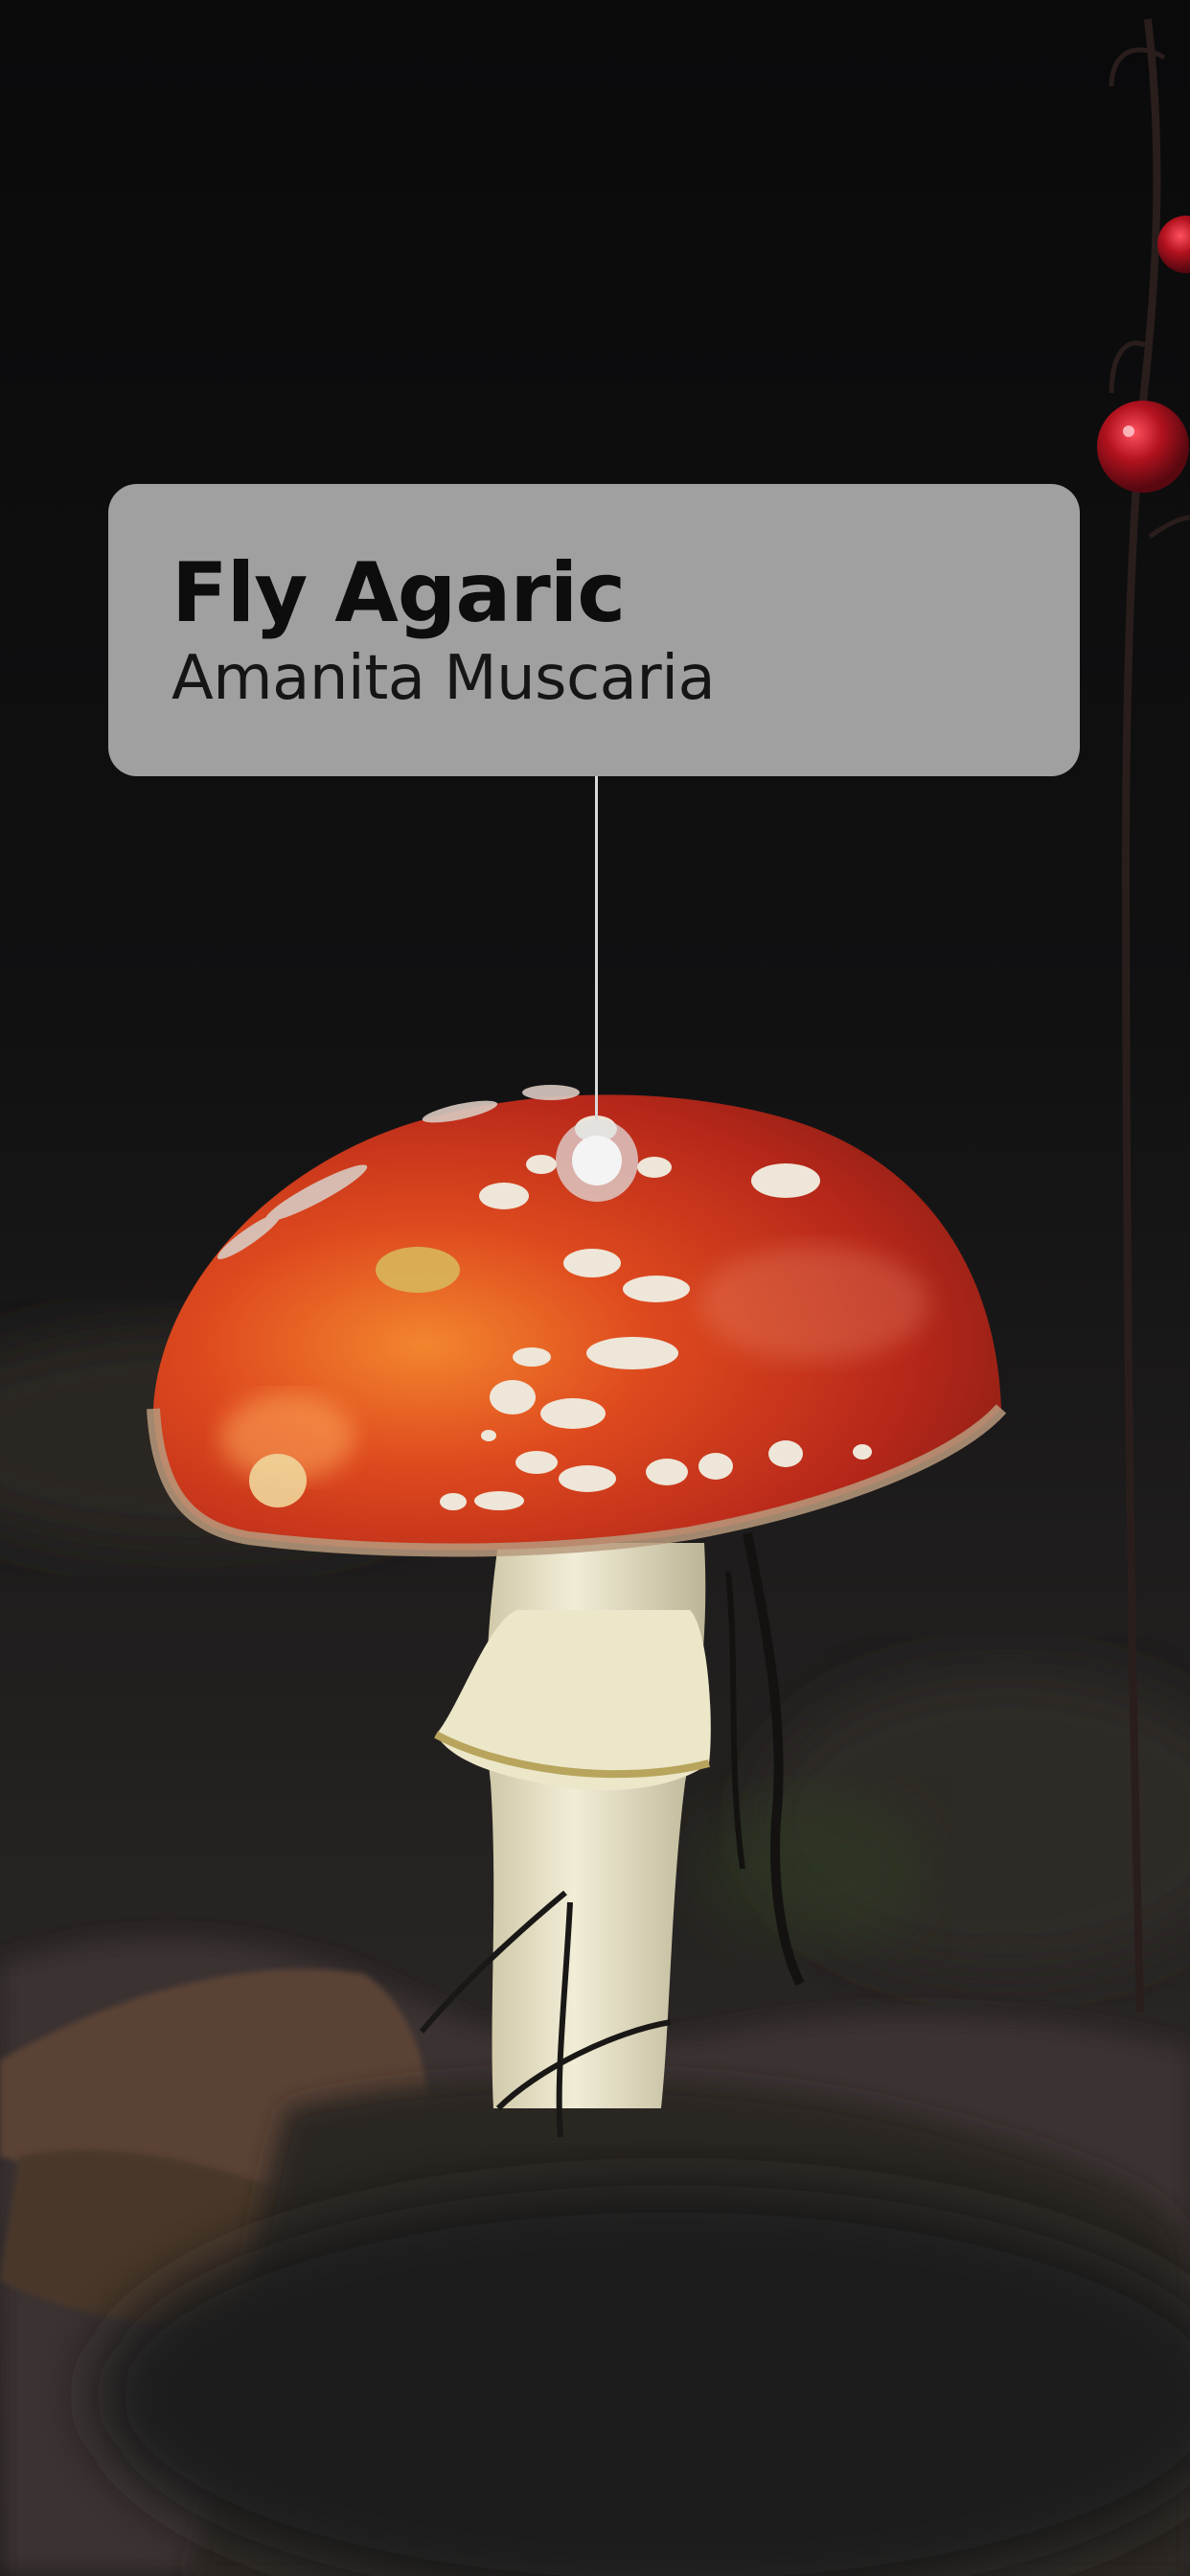 The image size is (1190, 2576). What do you see at coordinates (444, 678) in the screenshot?
I see `scientific-name: Amanita Muscaria` at bounding box center [444, 678].